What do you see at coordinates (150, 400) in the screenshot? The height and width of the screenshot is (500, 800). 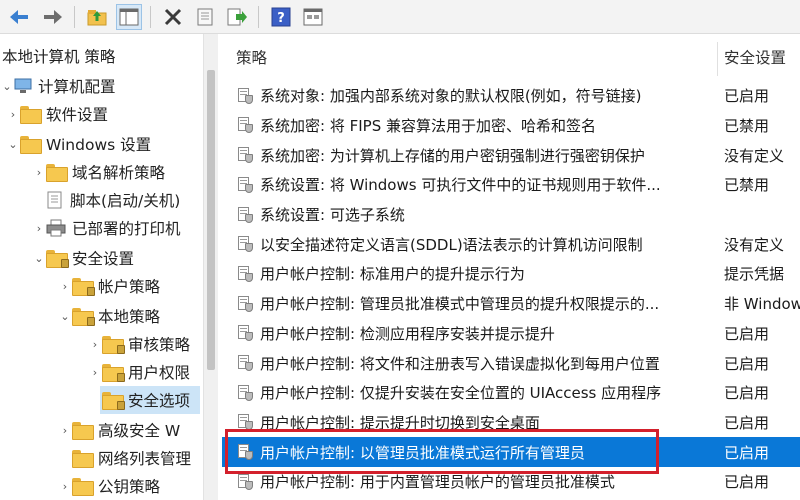 I see `tree-item-security-options: 安全选项` at bounding box center [150, 400].